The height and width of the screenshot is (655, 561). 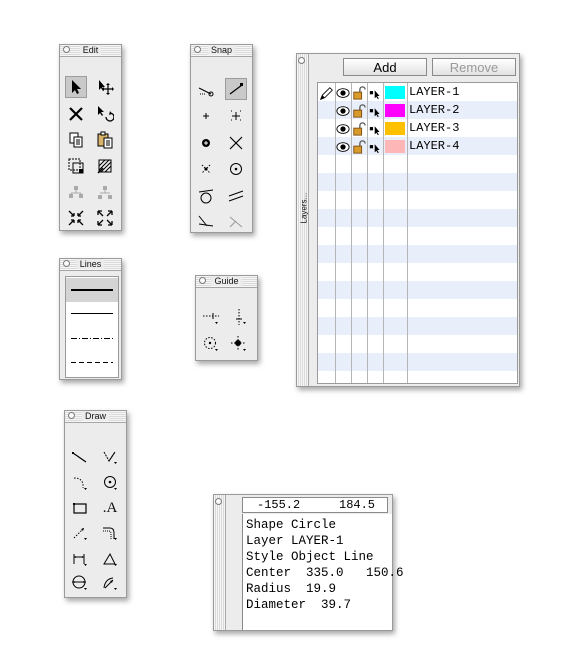 What do you see at coordinates (105, 166) in the screenshot?
I see `hatch-tool` at bounding box center [105, 166].